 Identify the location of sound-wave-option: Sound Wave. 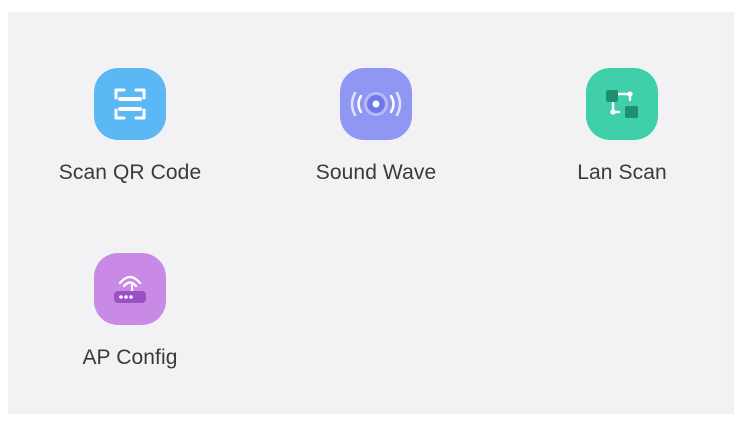
(376, 138).